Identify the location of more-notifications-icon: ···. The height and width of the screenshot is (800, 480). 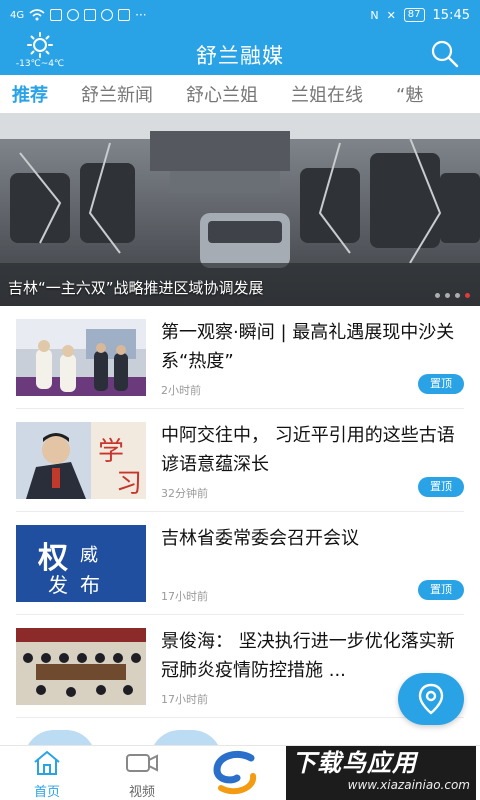
(141, 15).